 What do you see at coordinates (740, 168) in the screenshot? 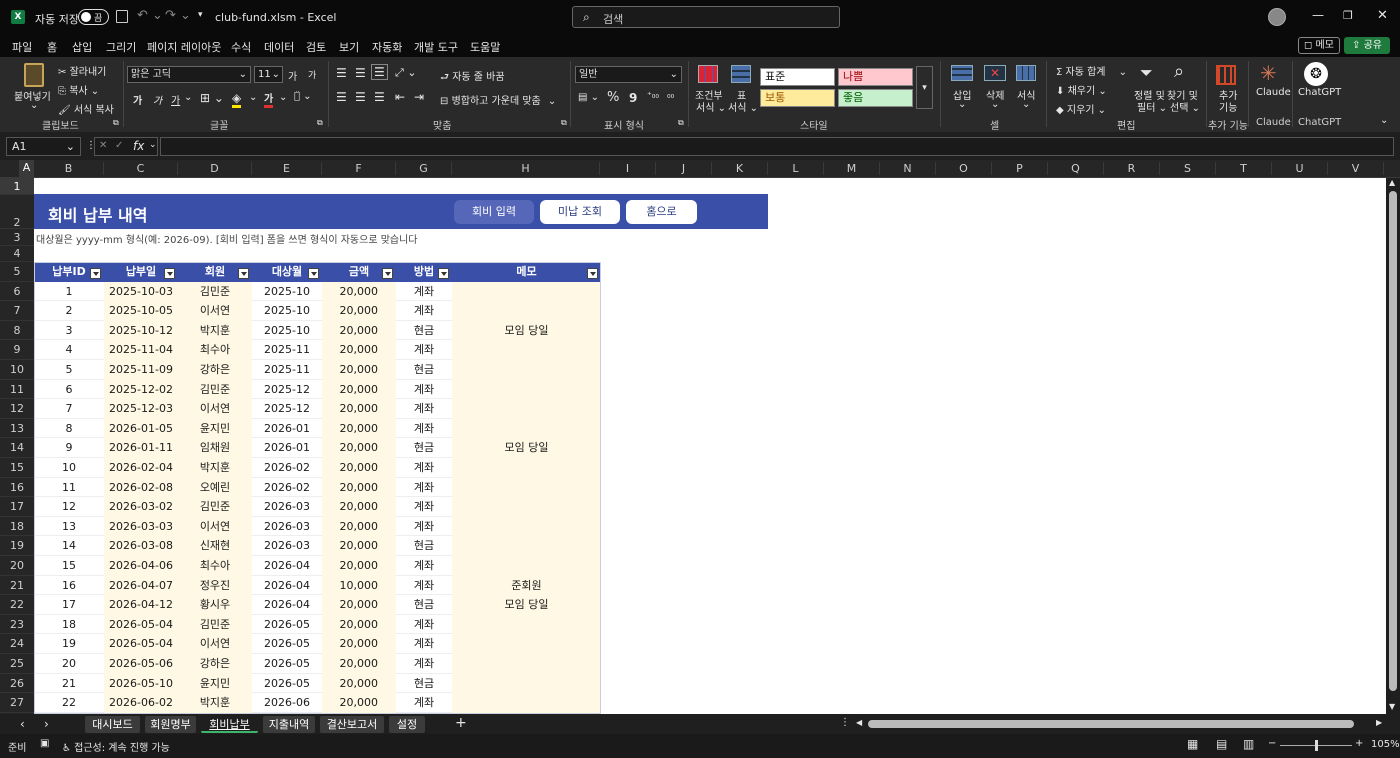
I see `column-header-k: K` at bounding box center [740, 168].